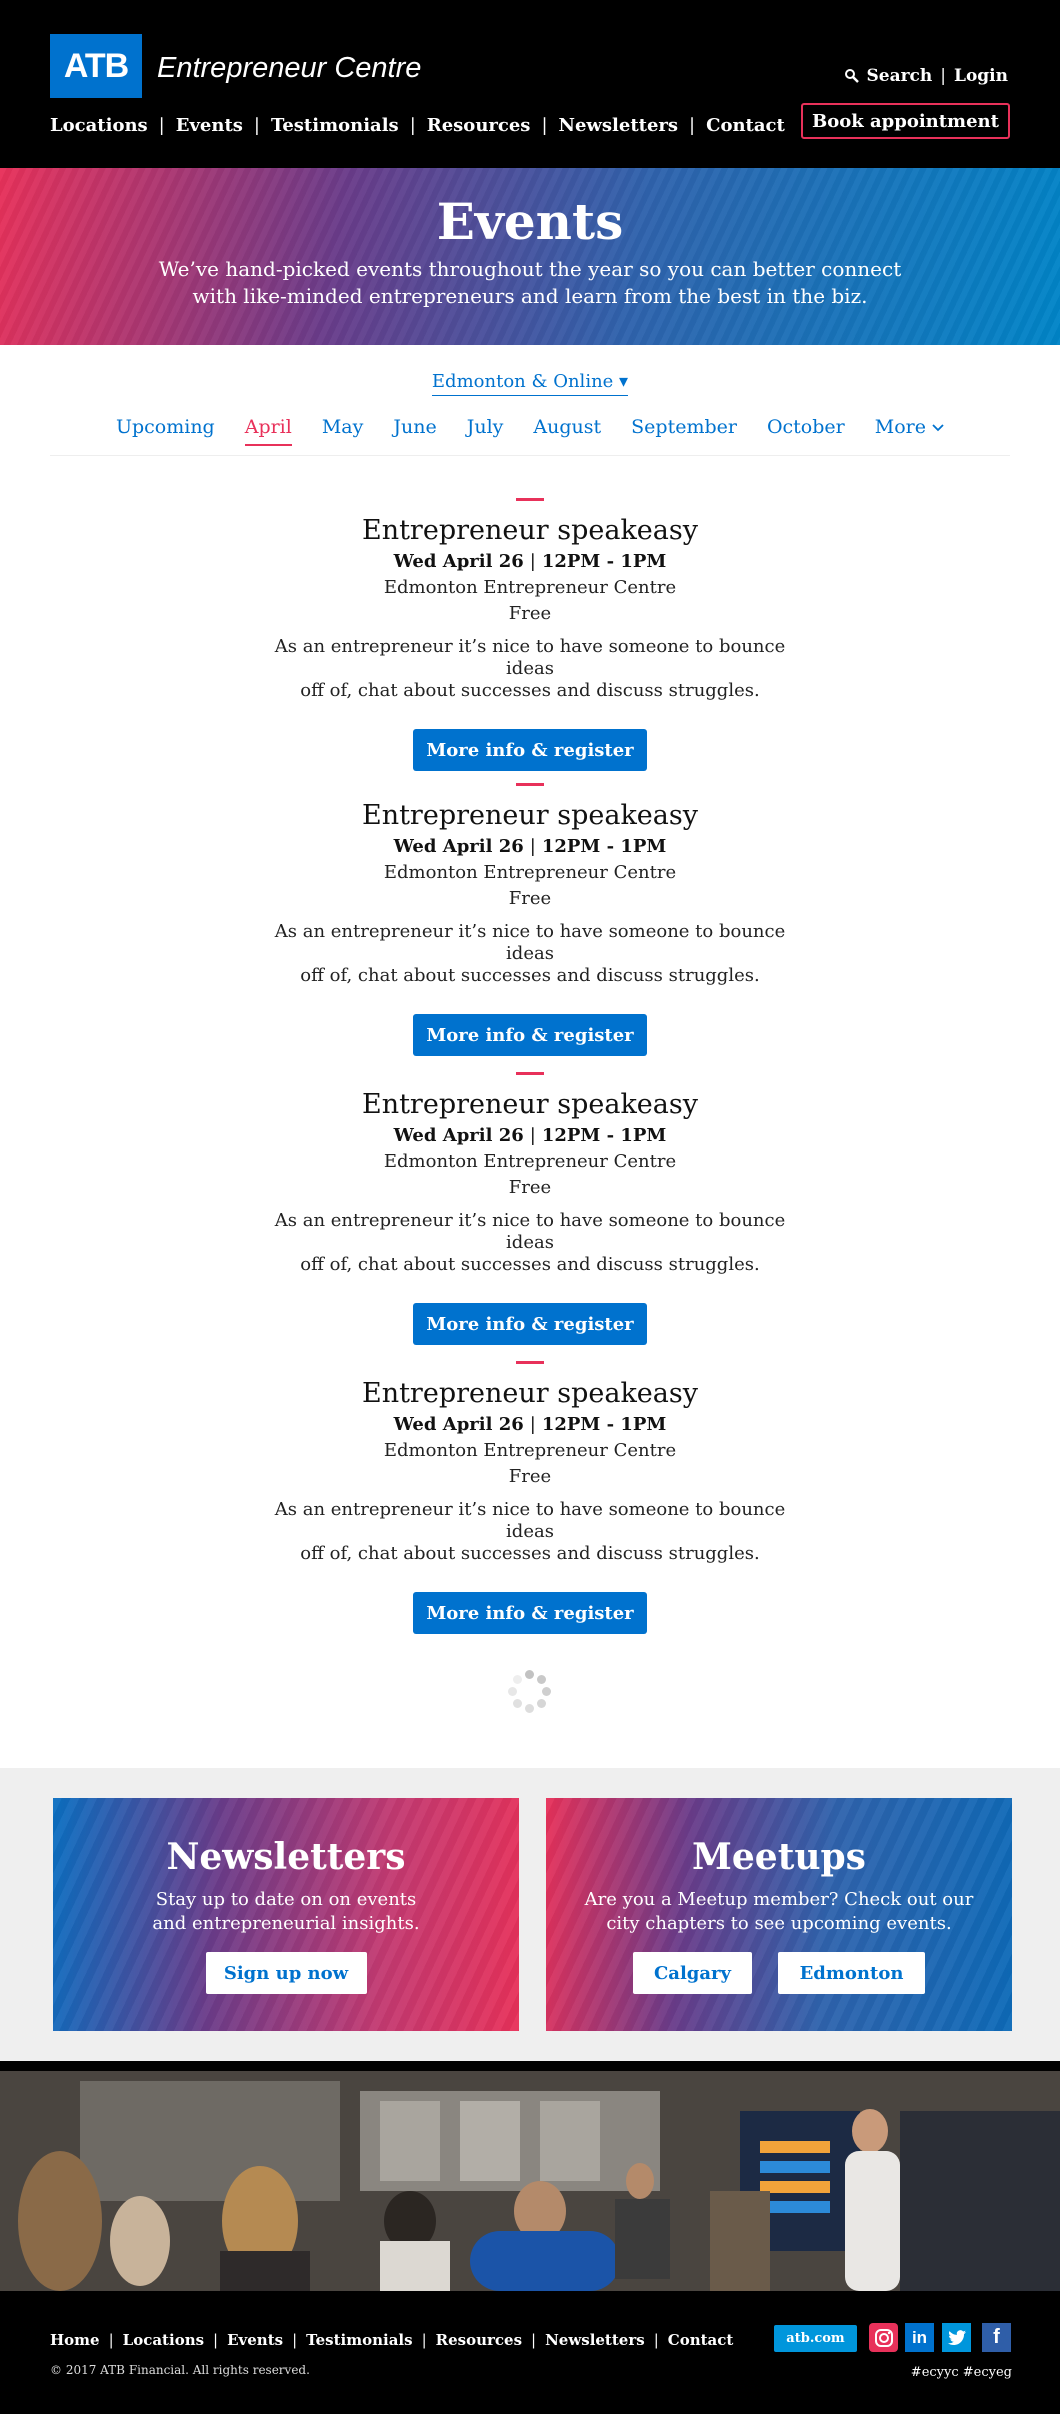 This screenshot has width=1060, height=2414. Describe the element at coordinates (851, 1973) in the screenshot. I see `edmonton-button: Edmonton` at that location.